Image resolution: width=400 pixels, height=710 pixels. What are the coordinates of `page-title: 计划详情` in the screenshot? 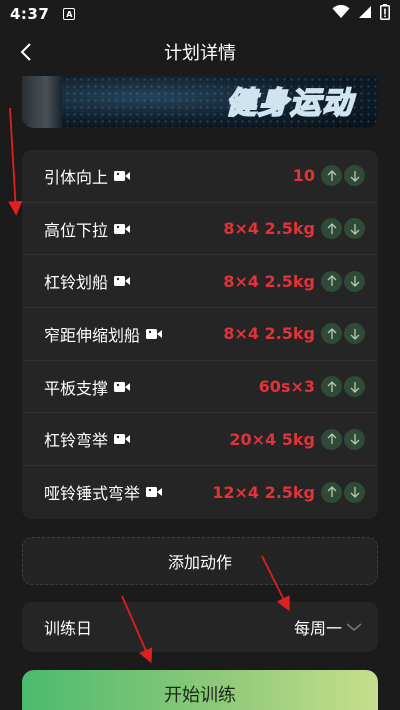 It's located at (200, 53).